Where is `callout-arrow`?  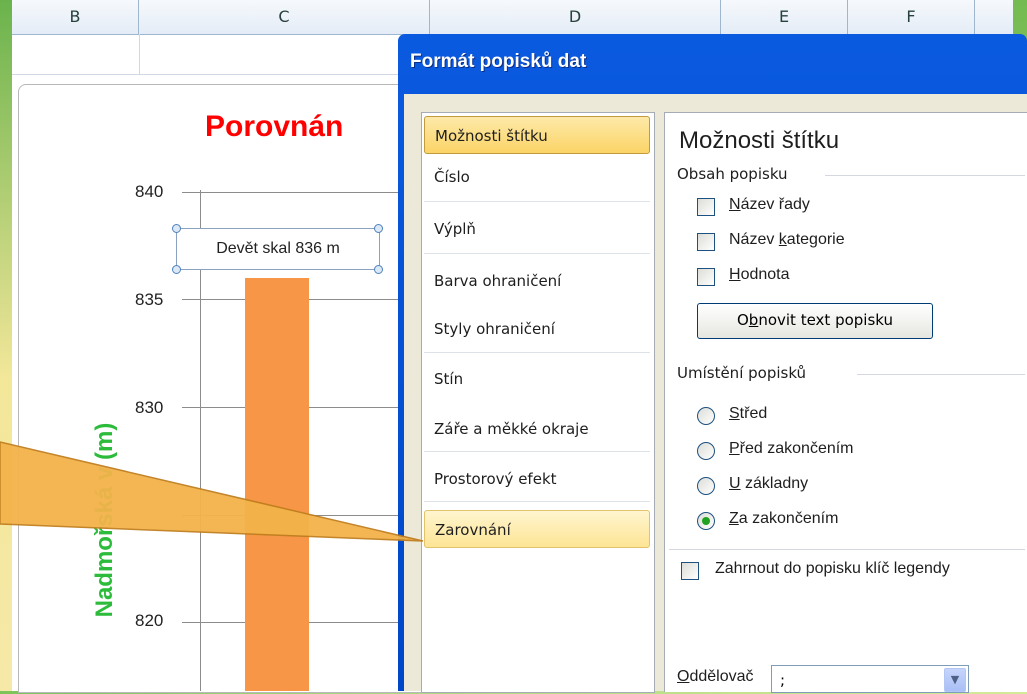 callout-arrow is located at coordinates (212, 491).